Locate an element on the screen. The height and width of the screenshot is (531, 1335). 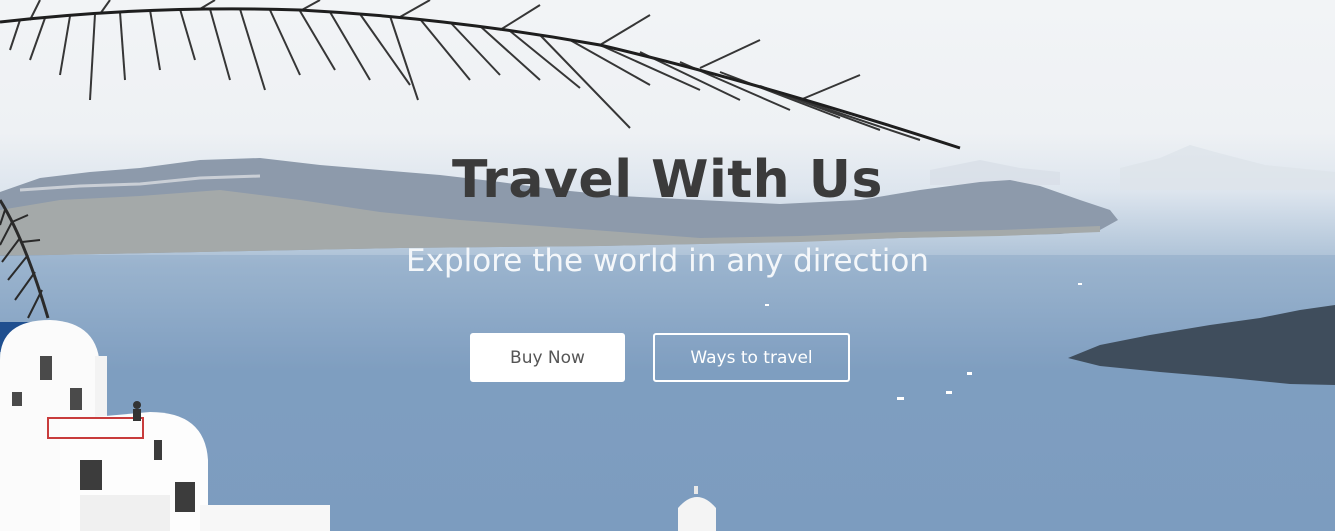
ways-to-travel-button: Ways to travel is located at coordinates (751, 357).